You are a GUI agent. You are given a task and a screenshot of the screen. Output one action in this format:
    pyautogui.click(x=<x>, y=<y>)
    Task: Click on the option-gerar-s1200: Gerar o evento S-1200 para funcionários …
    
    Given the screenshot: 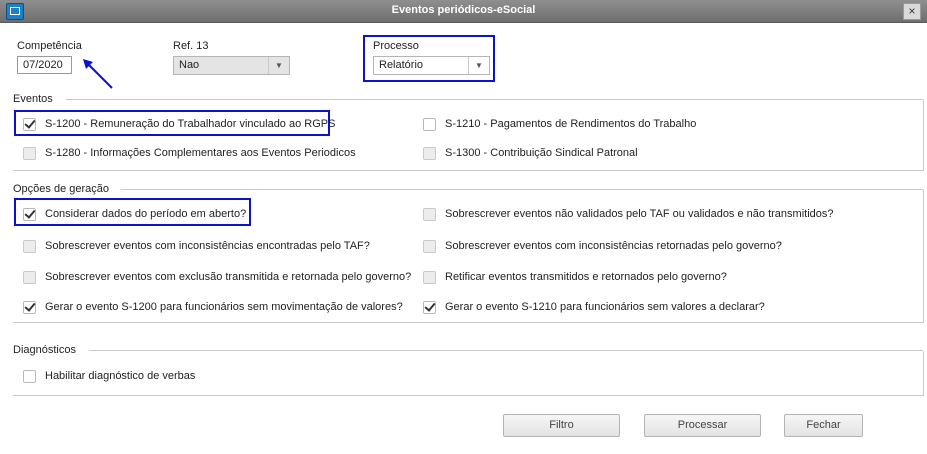 What is the action you would take?
    pyautogui.click(x=213, y=307)
    